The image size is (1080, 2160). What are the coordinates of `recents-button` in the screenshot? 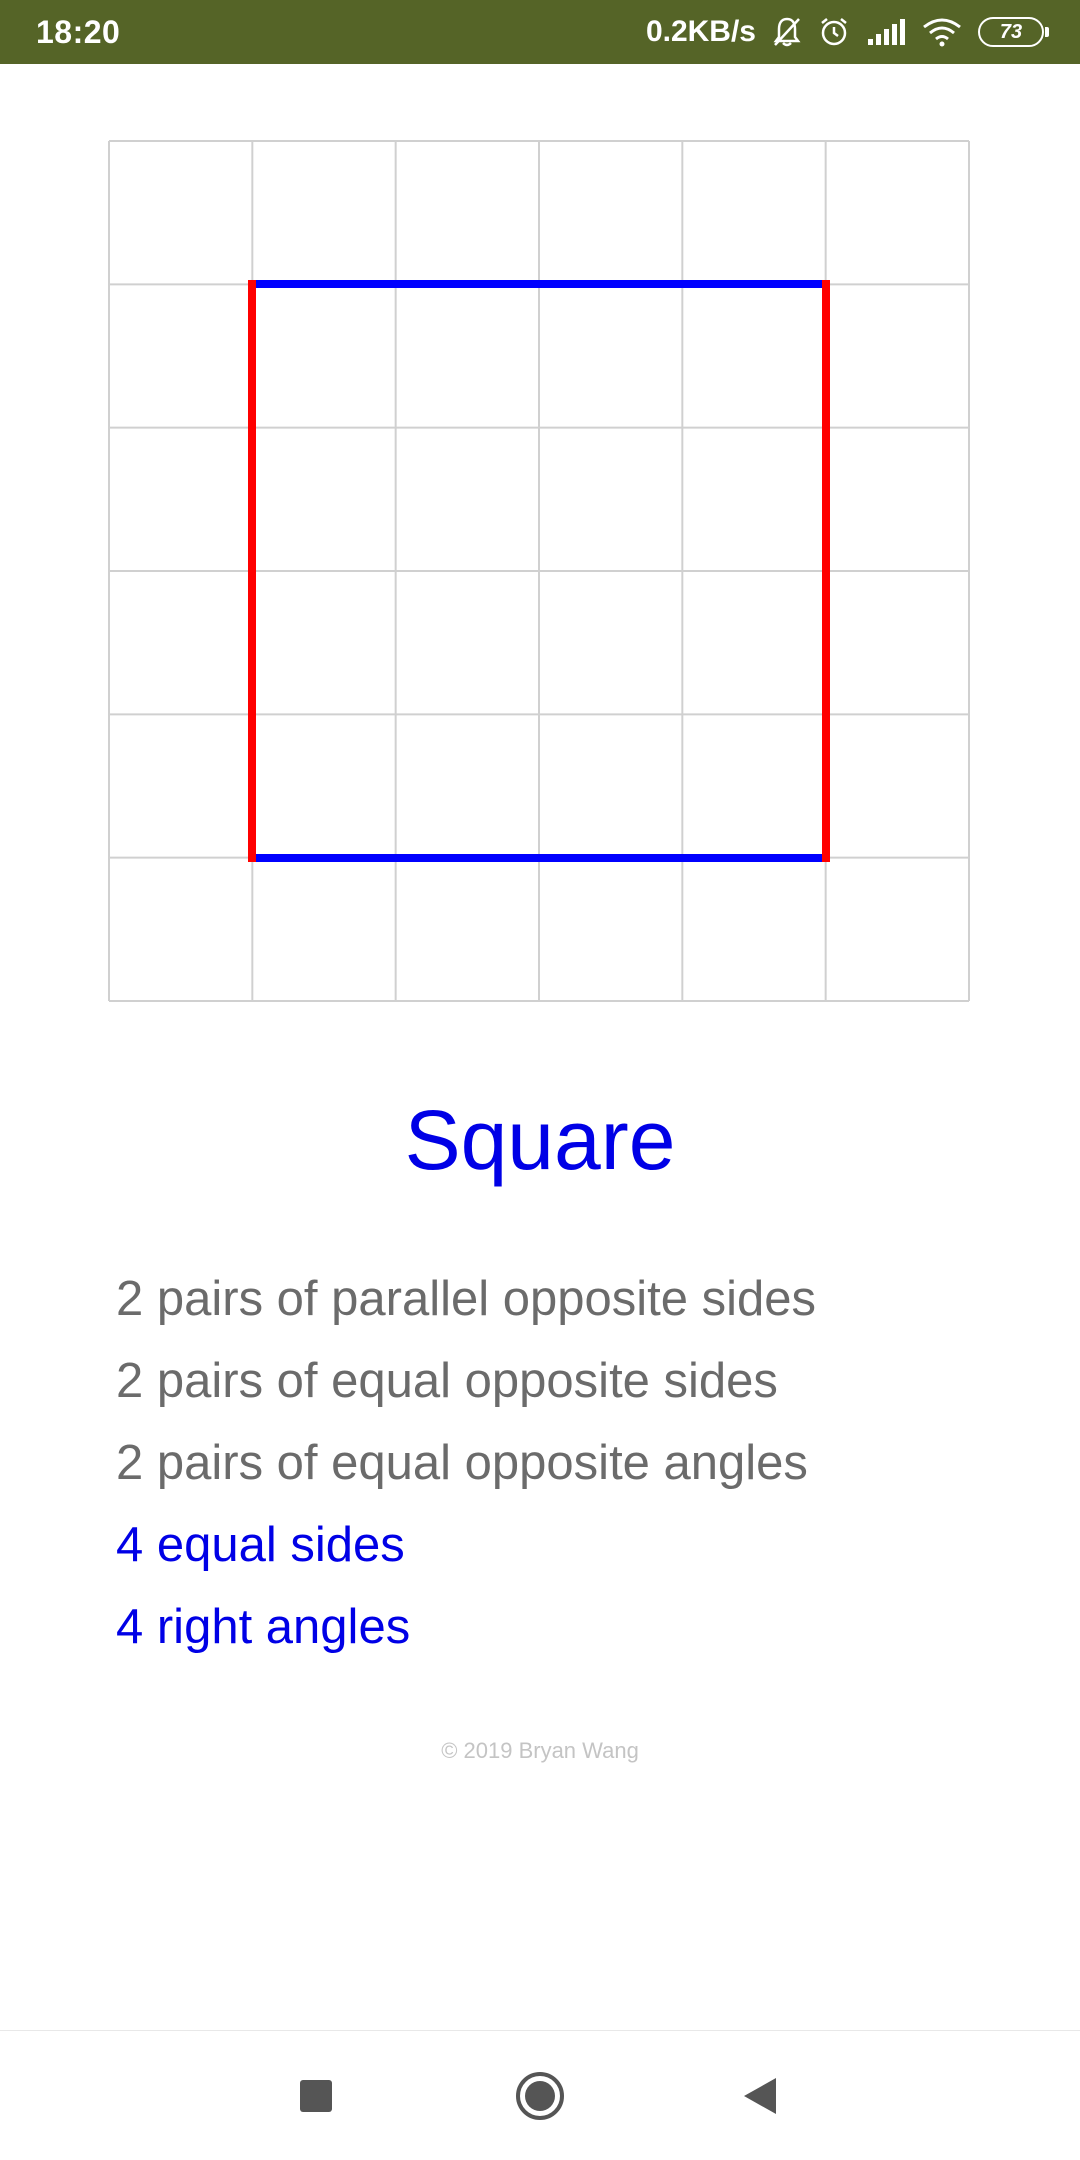 It's located at (316, 2095).